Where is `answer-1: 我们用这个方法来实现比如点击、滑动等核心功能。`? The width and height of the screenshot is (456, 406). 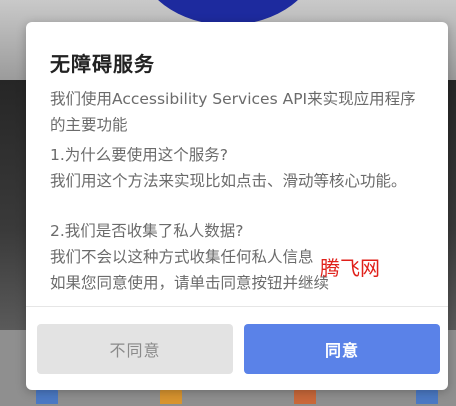 answer-1: 我们用这个方法来实现比如点击、滑动等核心功能。 is located at coordinates (228, 181).